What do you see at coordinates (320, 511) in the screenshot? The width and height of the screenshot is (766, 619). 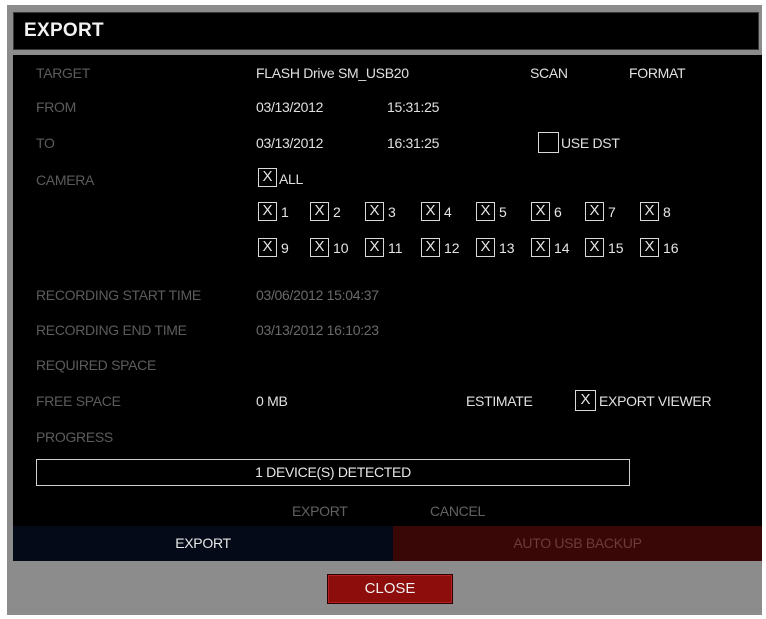 I see `export-button: EXPORT` at bounding box center [320, 511].